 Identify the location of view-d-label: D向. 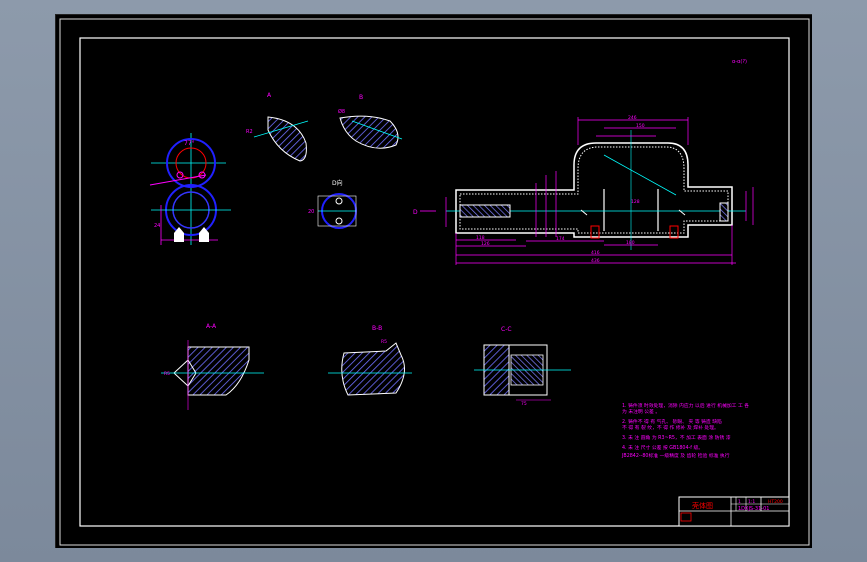
(337, 183).